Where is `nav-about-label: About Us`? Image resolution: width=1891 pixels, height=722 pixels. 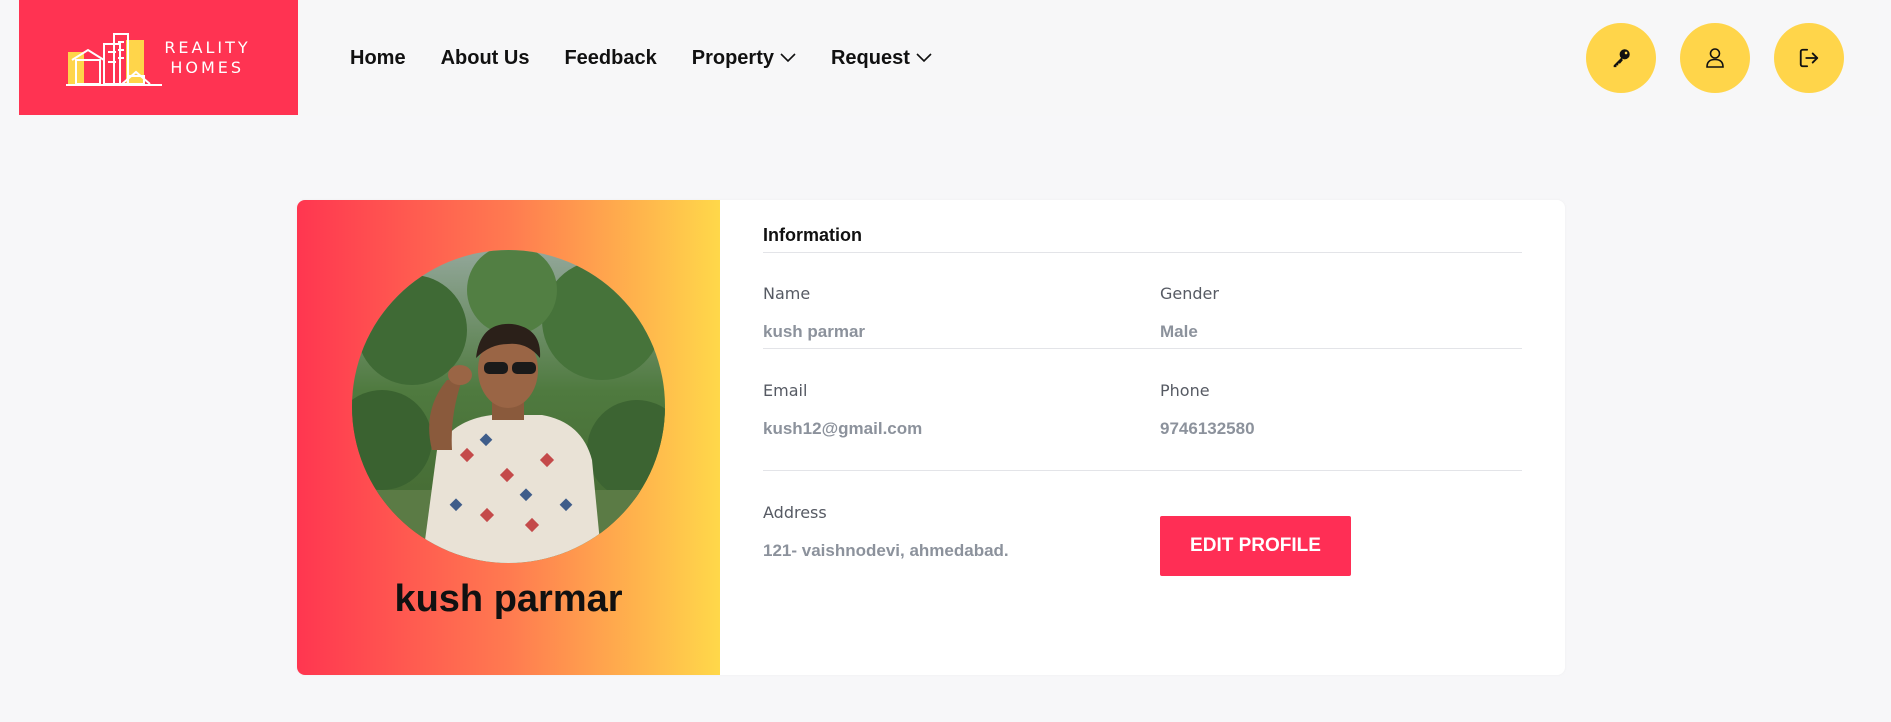
nav-about-label: About Us is located at coordinates (485, 57).